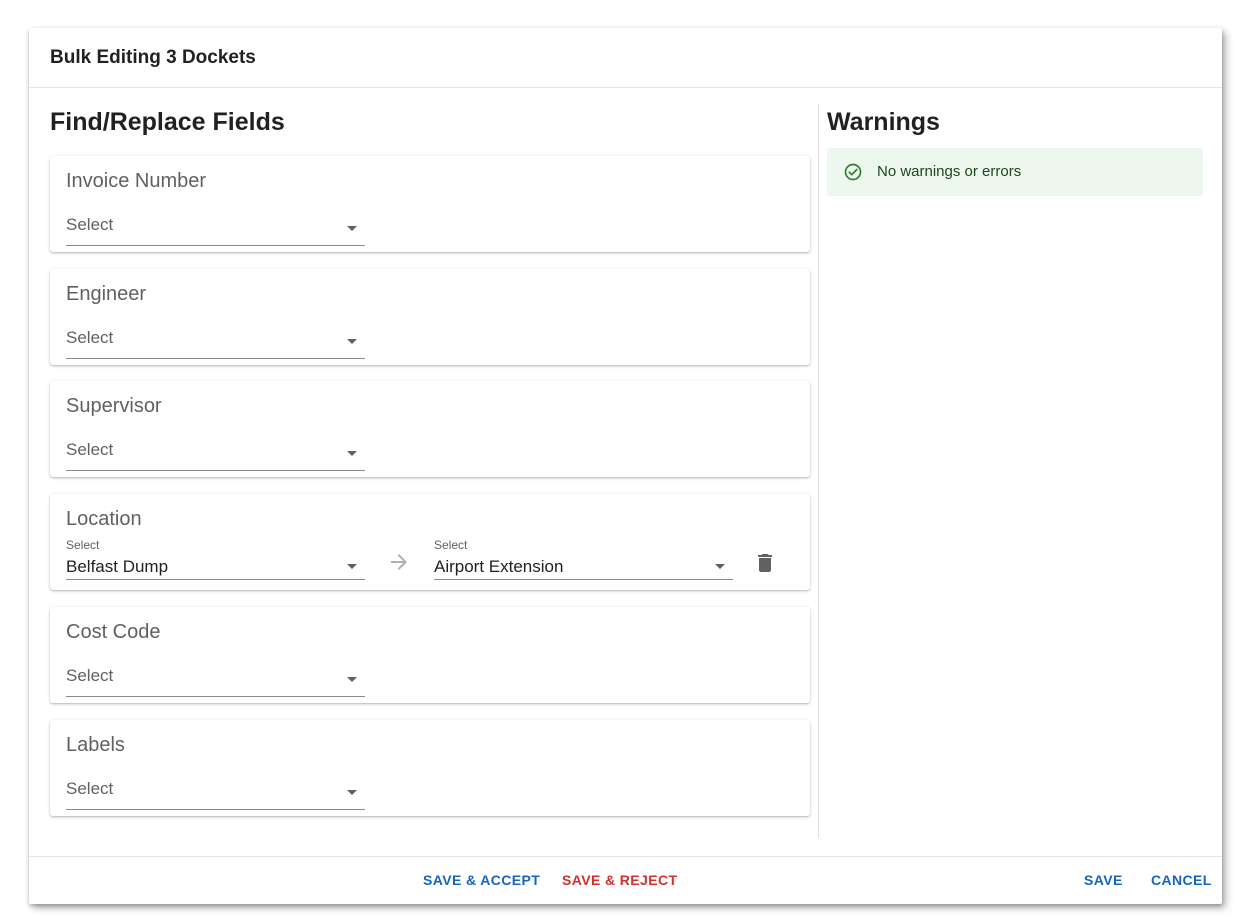 The image size is (1254, 918). What do you see at coordinates (136, 181) in the screenshot?
I see `field-title-invoice-number: Invoice Number` at bounding box center [136, 181].